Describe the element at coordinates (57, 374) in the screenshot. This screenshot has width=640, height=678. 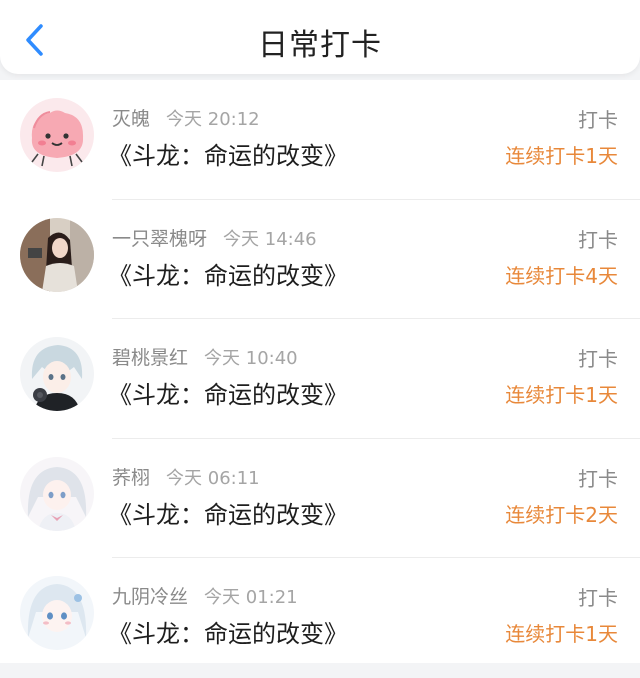
I see `anime-boy-avatar` at that location.